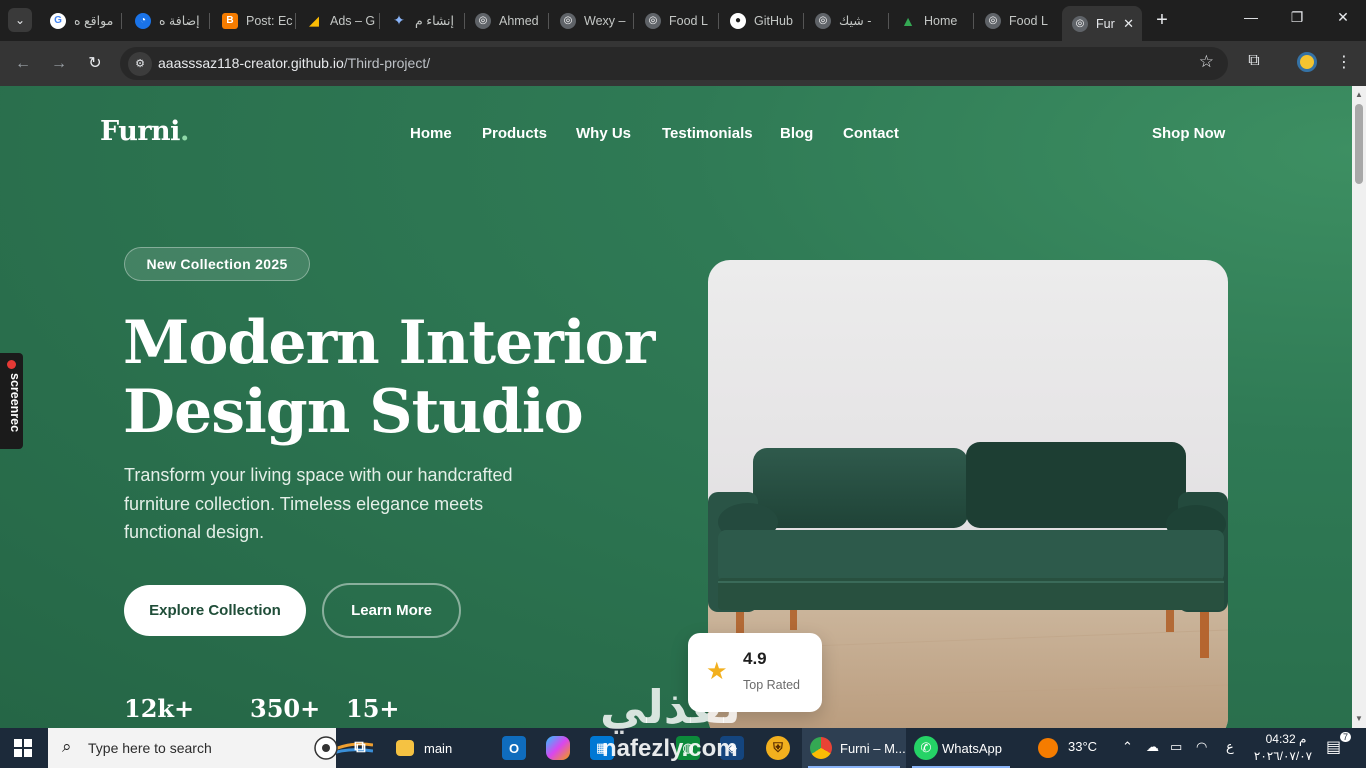 The height and width of the screenshot is (768, 1366). Describe the element at coordinates (20, 20) in the screenshot. I see `tab-search-button: ⌄` at that location.